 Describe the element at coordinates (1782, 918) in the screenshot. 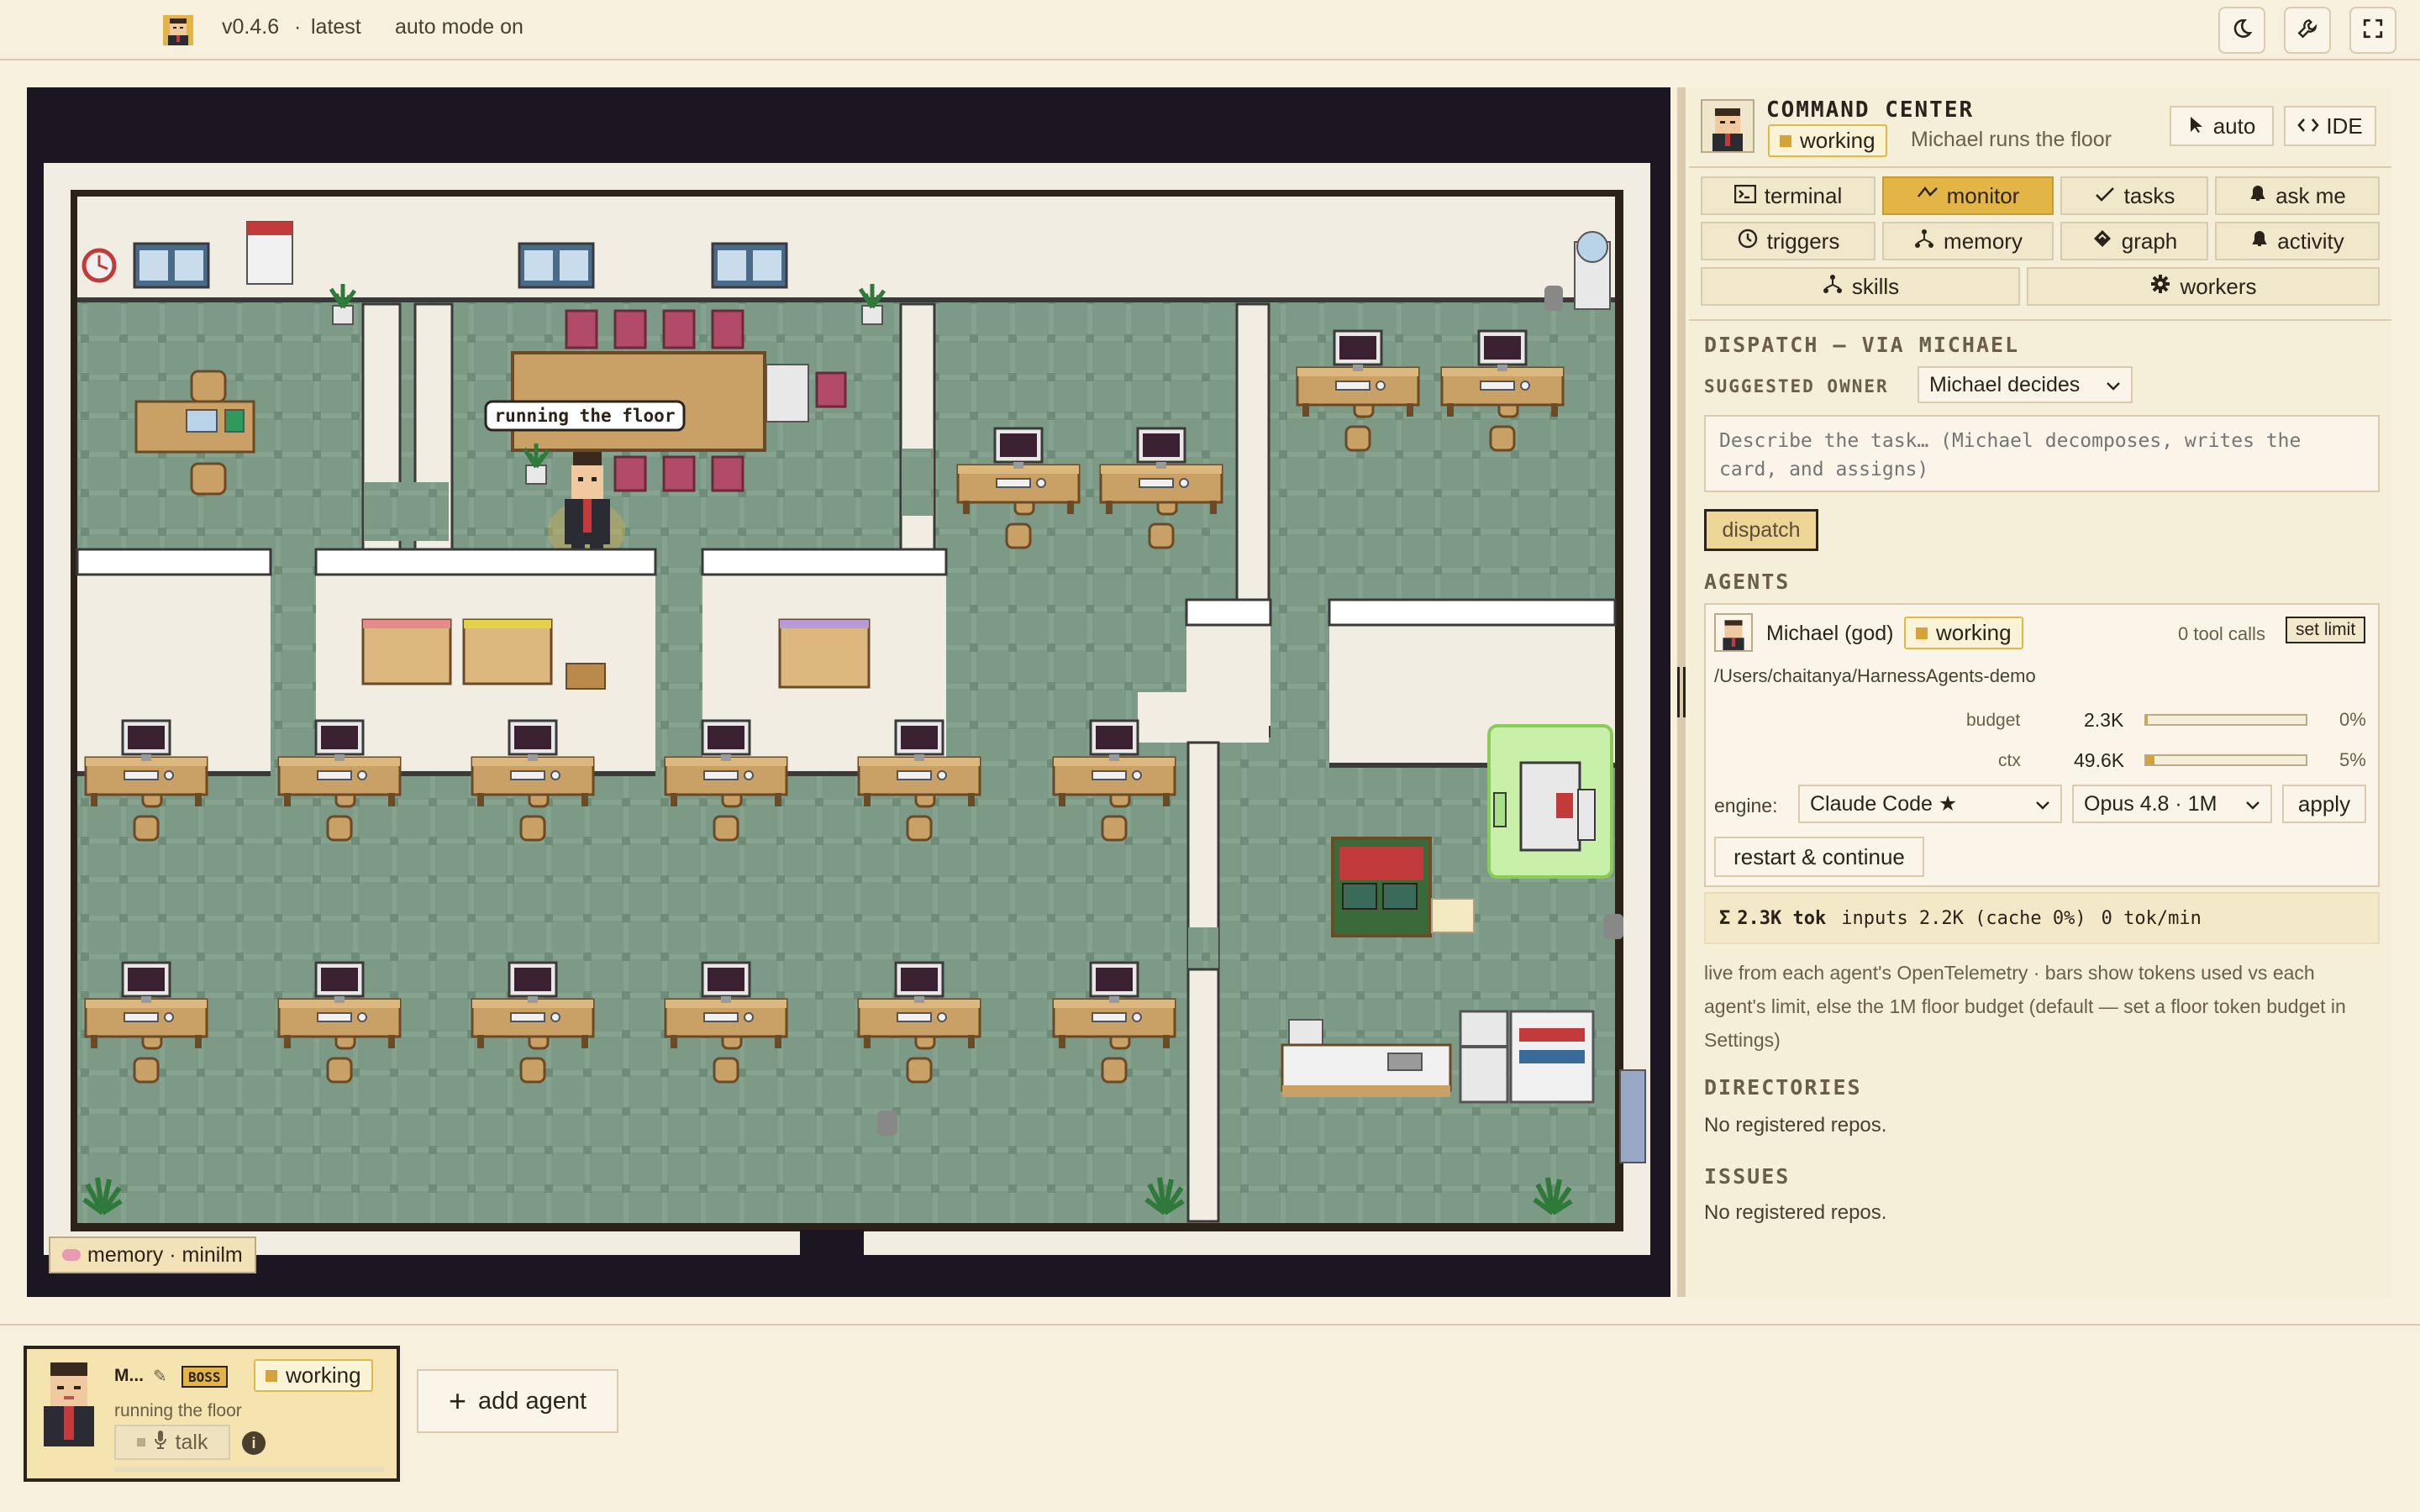

I see `total-tokens: 2.3K tok` at that location.